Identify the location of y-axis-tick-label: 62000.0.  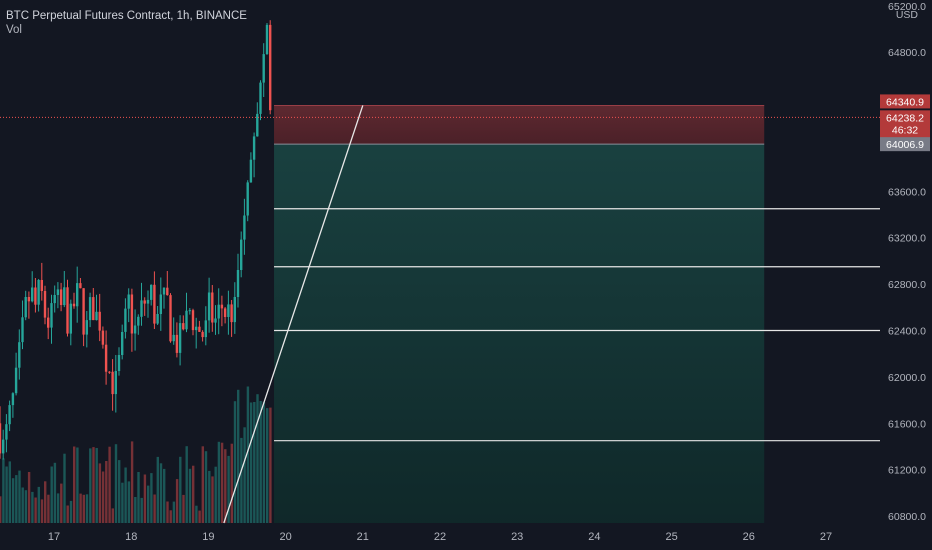
(907, 378).